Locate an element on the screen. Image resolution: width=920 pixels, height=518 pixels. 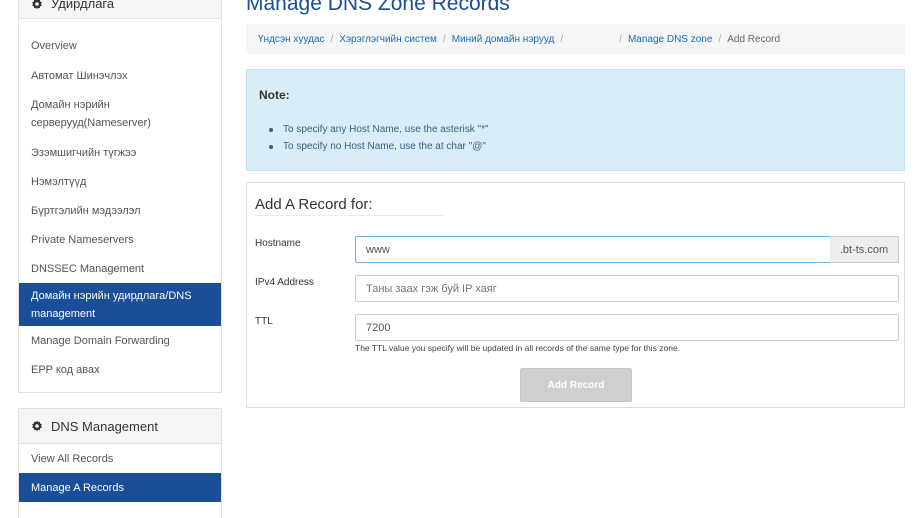
sidebar-item-label: Private Nameservers is located at coordinates (82, 239).